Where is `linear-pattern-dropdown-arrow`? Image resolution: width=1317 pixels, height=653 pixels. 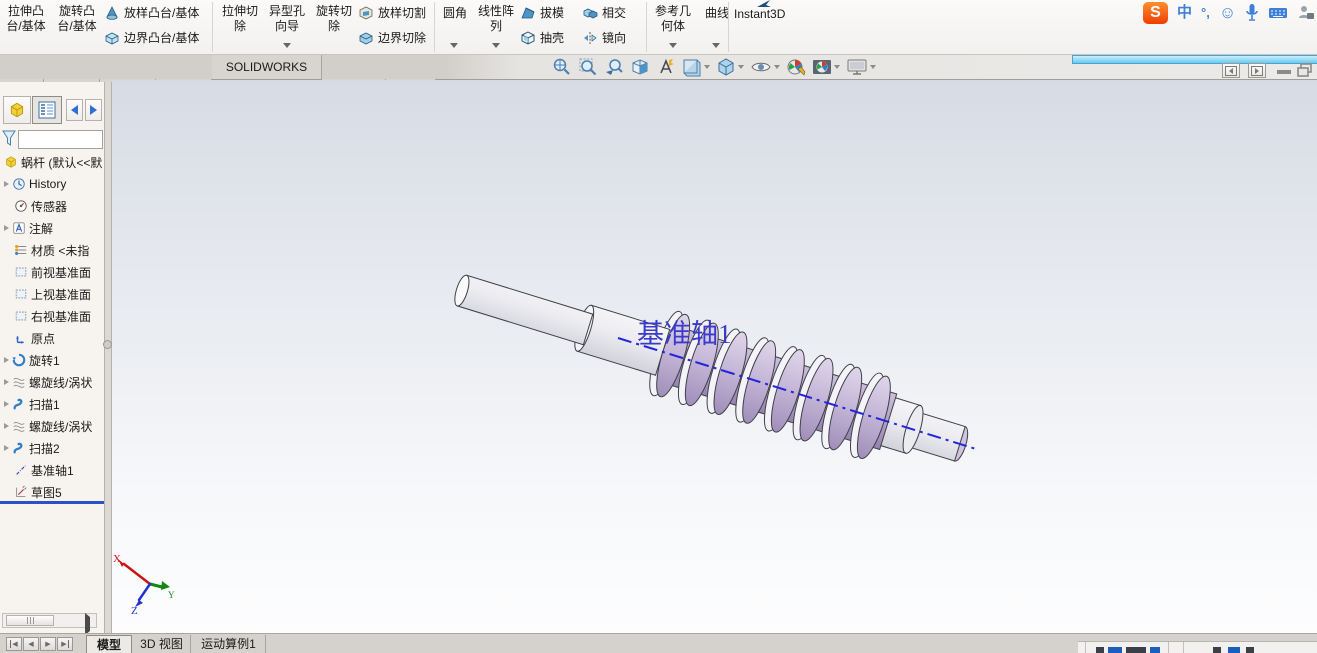
linear-pattern-dropdown-arrow is located at coordinates (496, 45).